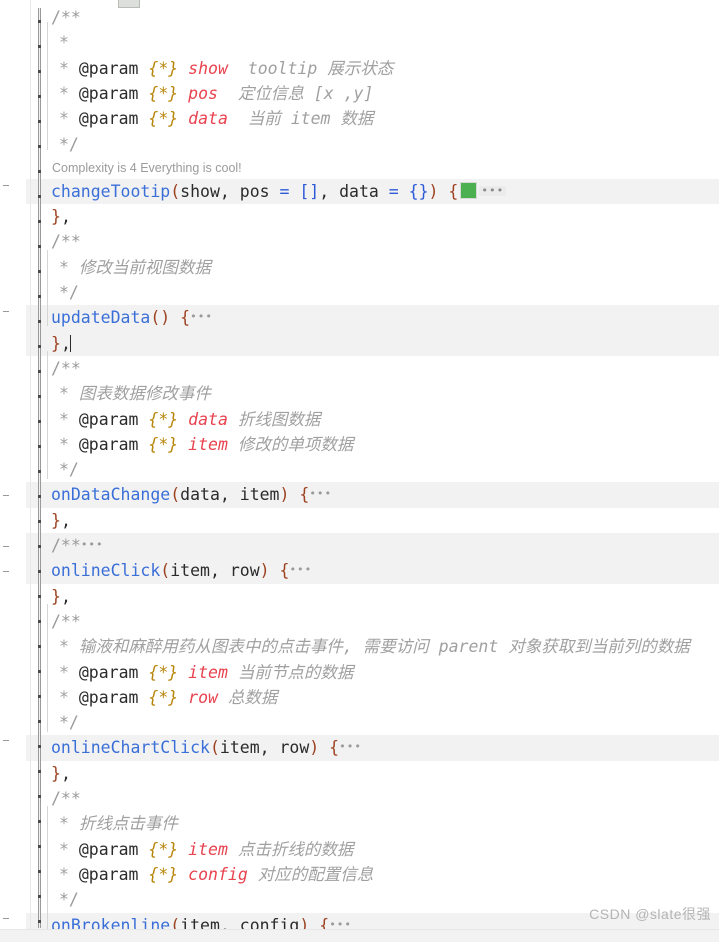 The image size is (719, 942). What do you see at coordinates (359, 874) in the screenshot?
I see `code-line: * @param {*} config 对应的配置信息` at bounding box center [359, 874].